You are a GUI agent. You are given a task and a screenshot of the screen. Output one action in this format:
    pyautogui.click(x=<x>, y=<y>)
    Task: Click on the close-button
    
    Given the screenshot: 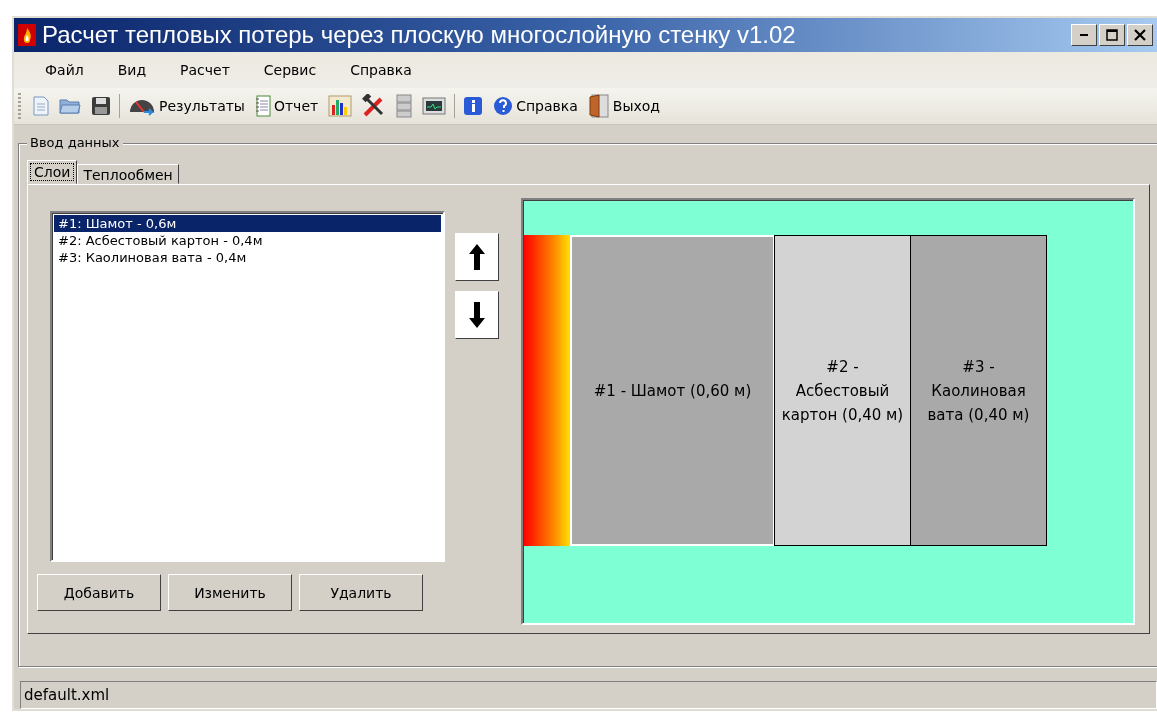 What is the action you would take?
    pyautogui.click(x=1140, y=35)
    